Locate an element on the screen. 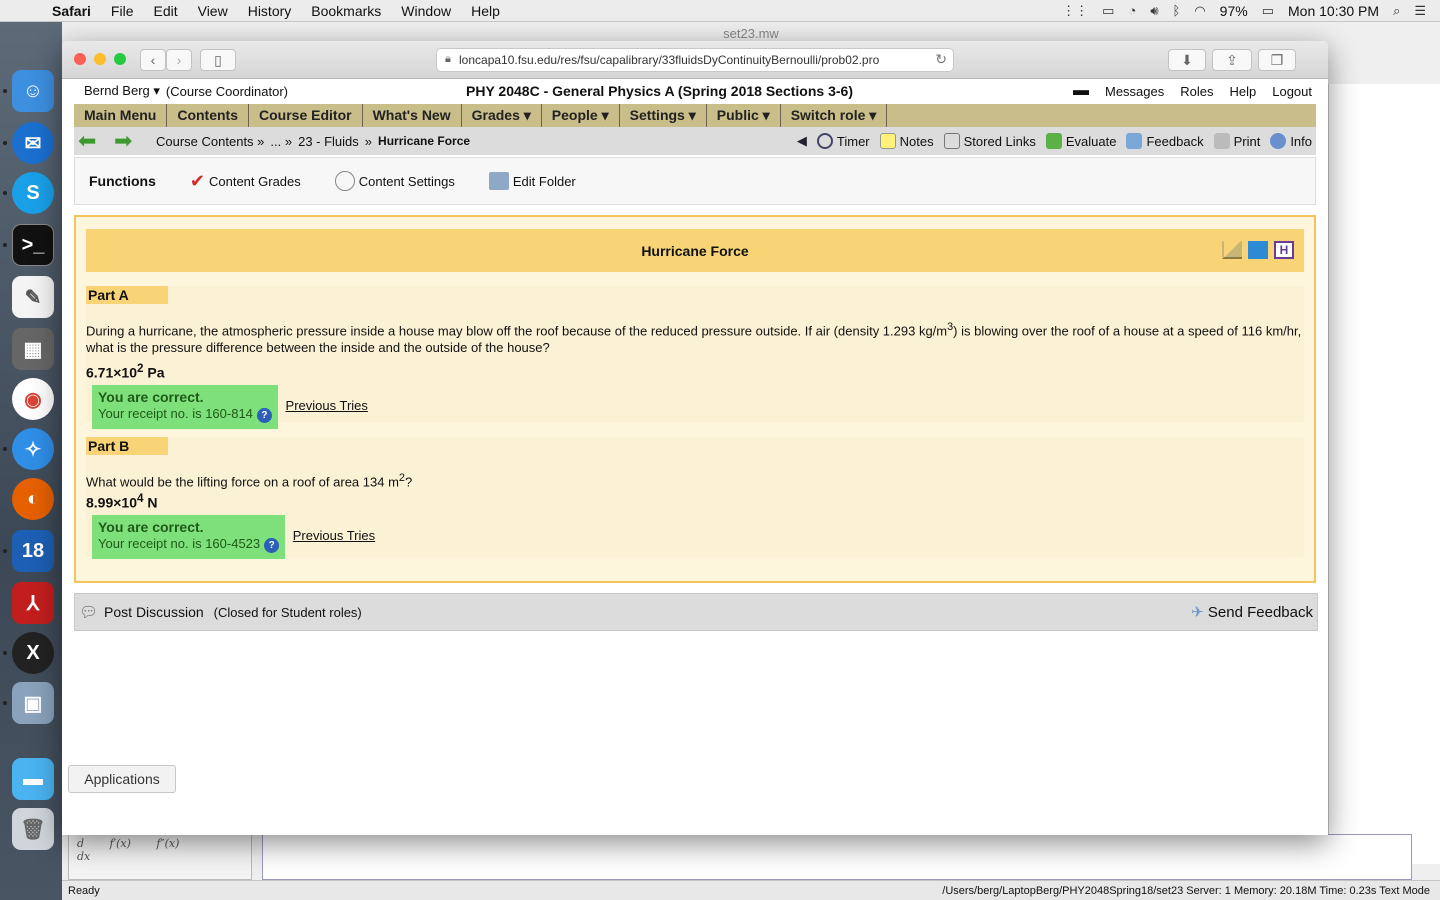 Image resolution: width=1440 pixels, height=900 pixels. menu-history: History is located at coordinates (270, 11).